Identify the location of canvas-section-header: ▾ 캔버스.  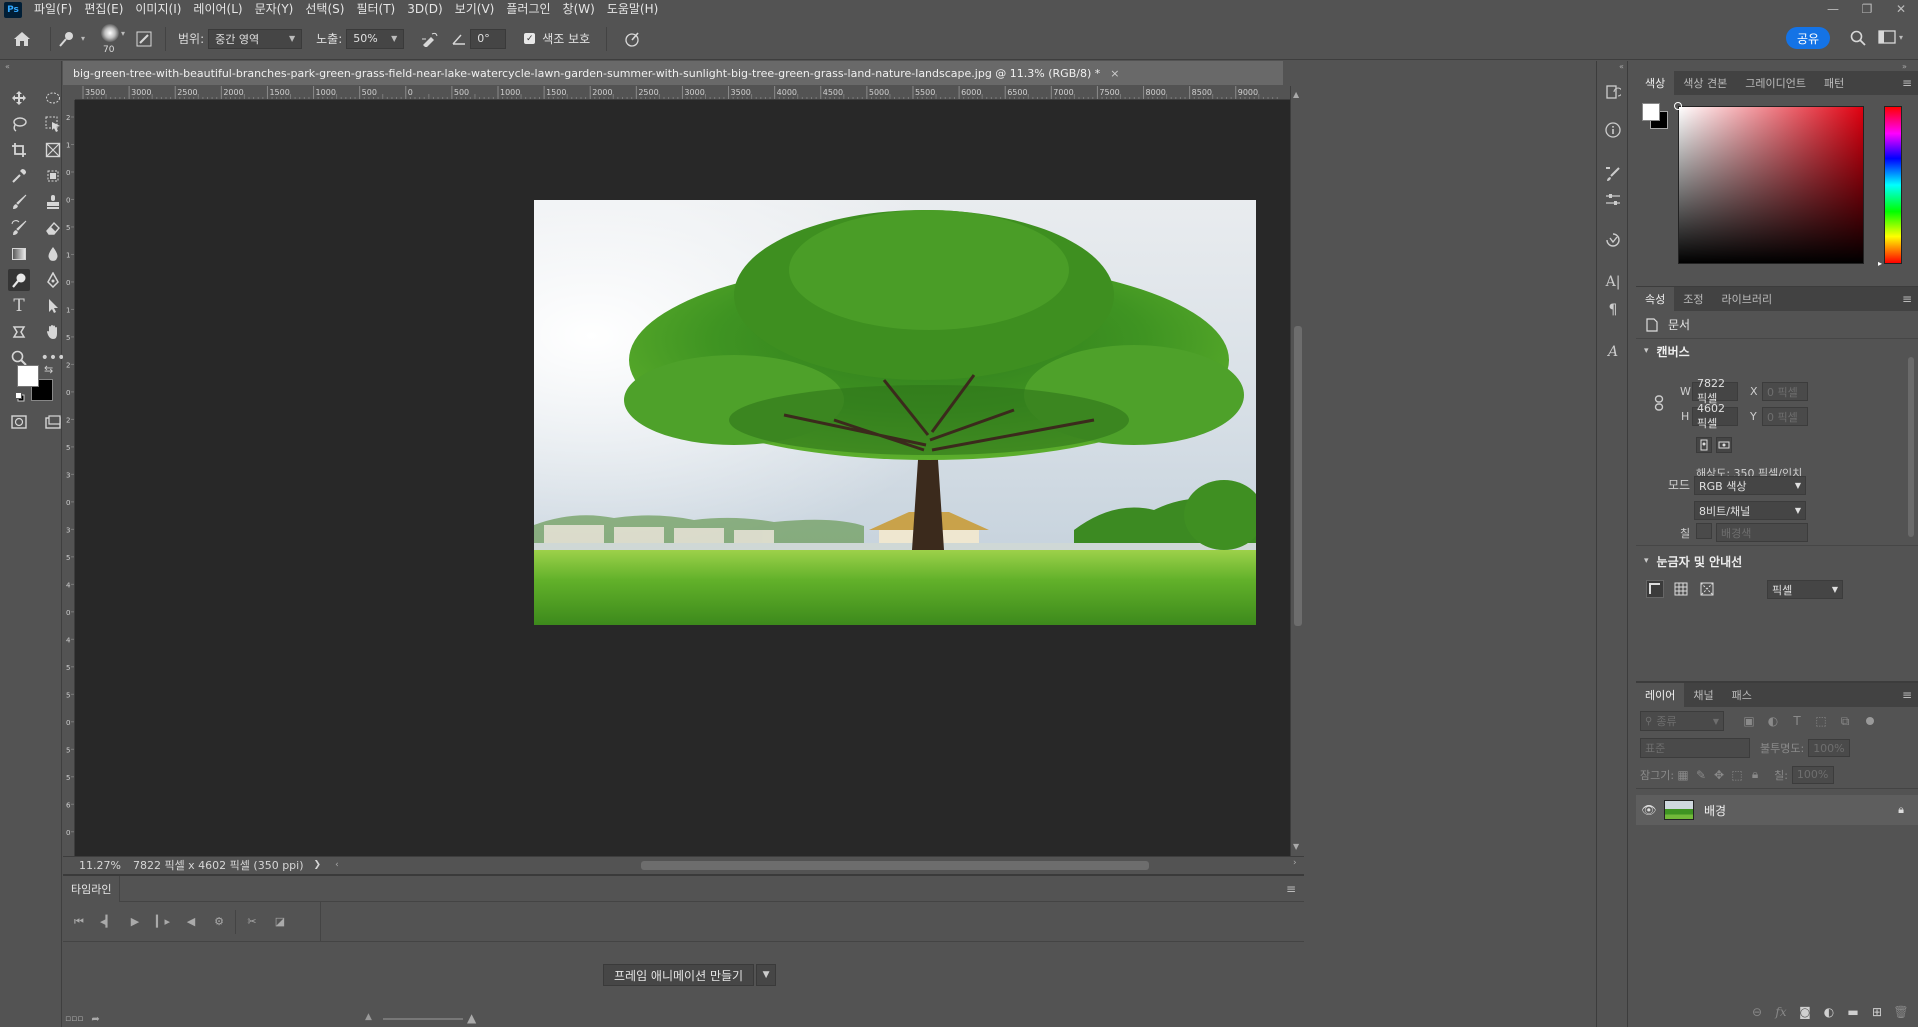
(1777, 351).